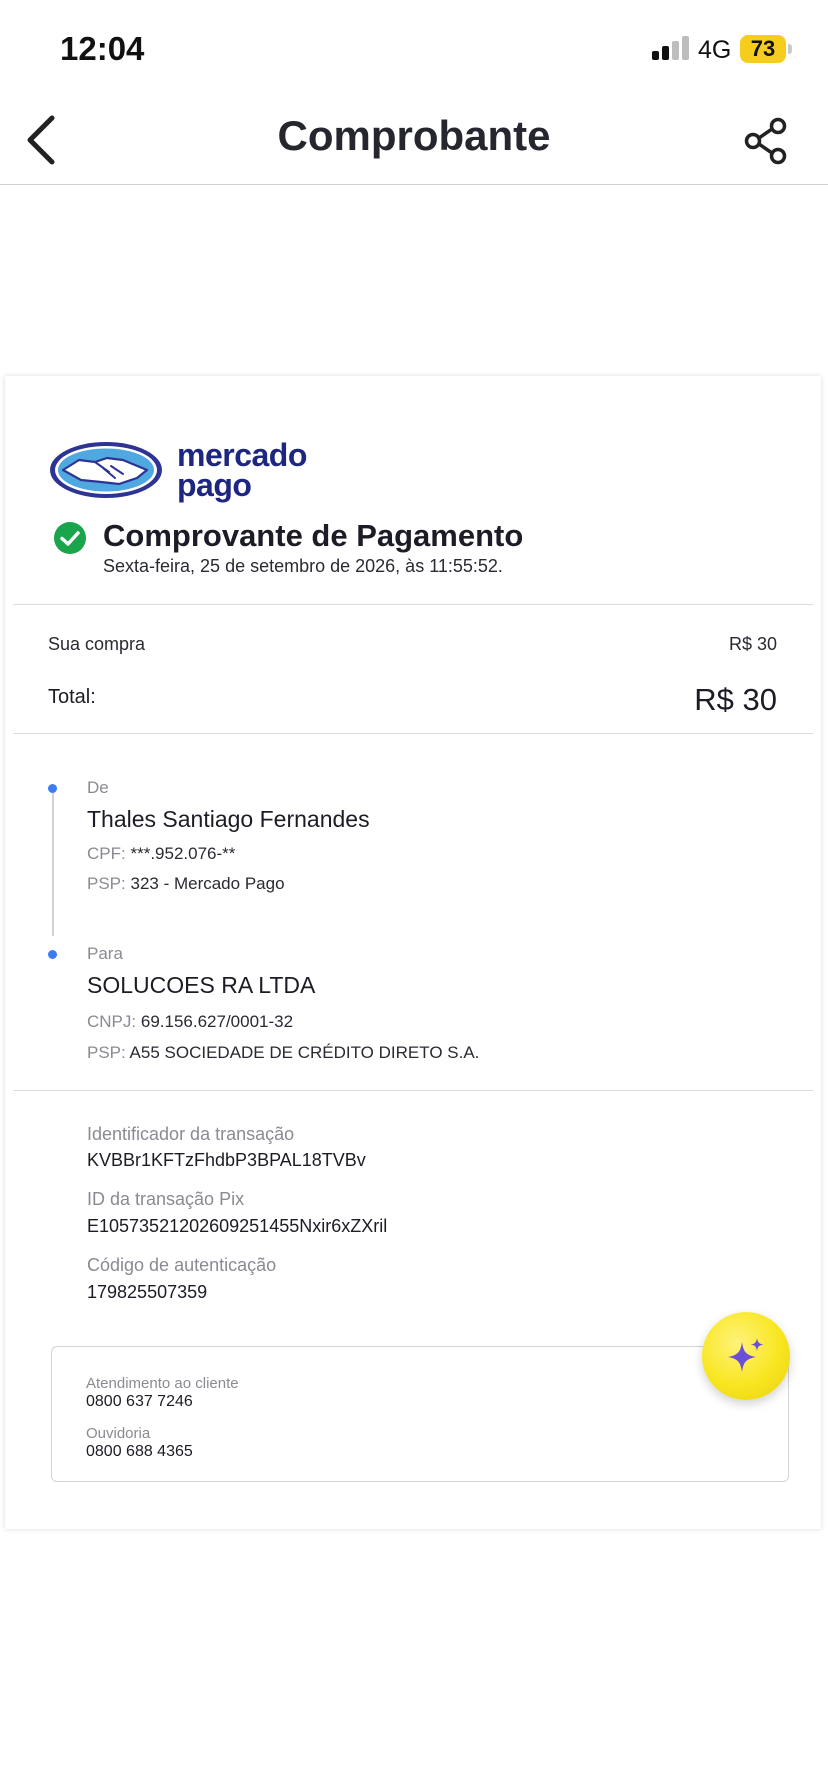  What do you see at coordinates (304, 1052) in the screenshot?
I see `recipient-psp-value: A55 SOCIEDADE DE CRÉDITO DIRETO S.A.` at bounding box center [304, 1052].